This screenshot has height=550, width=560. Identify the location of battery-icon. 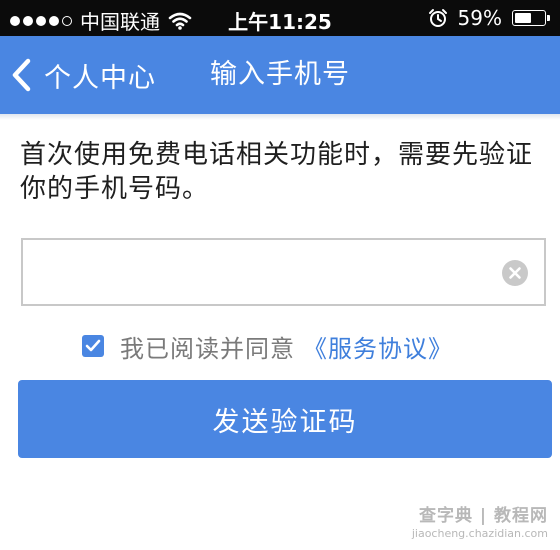
(531, 18).